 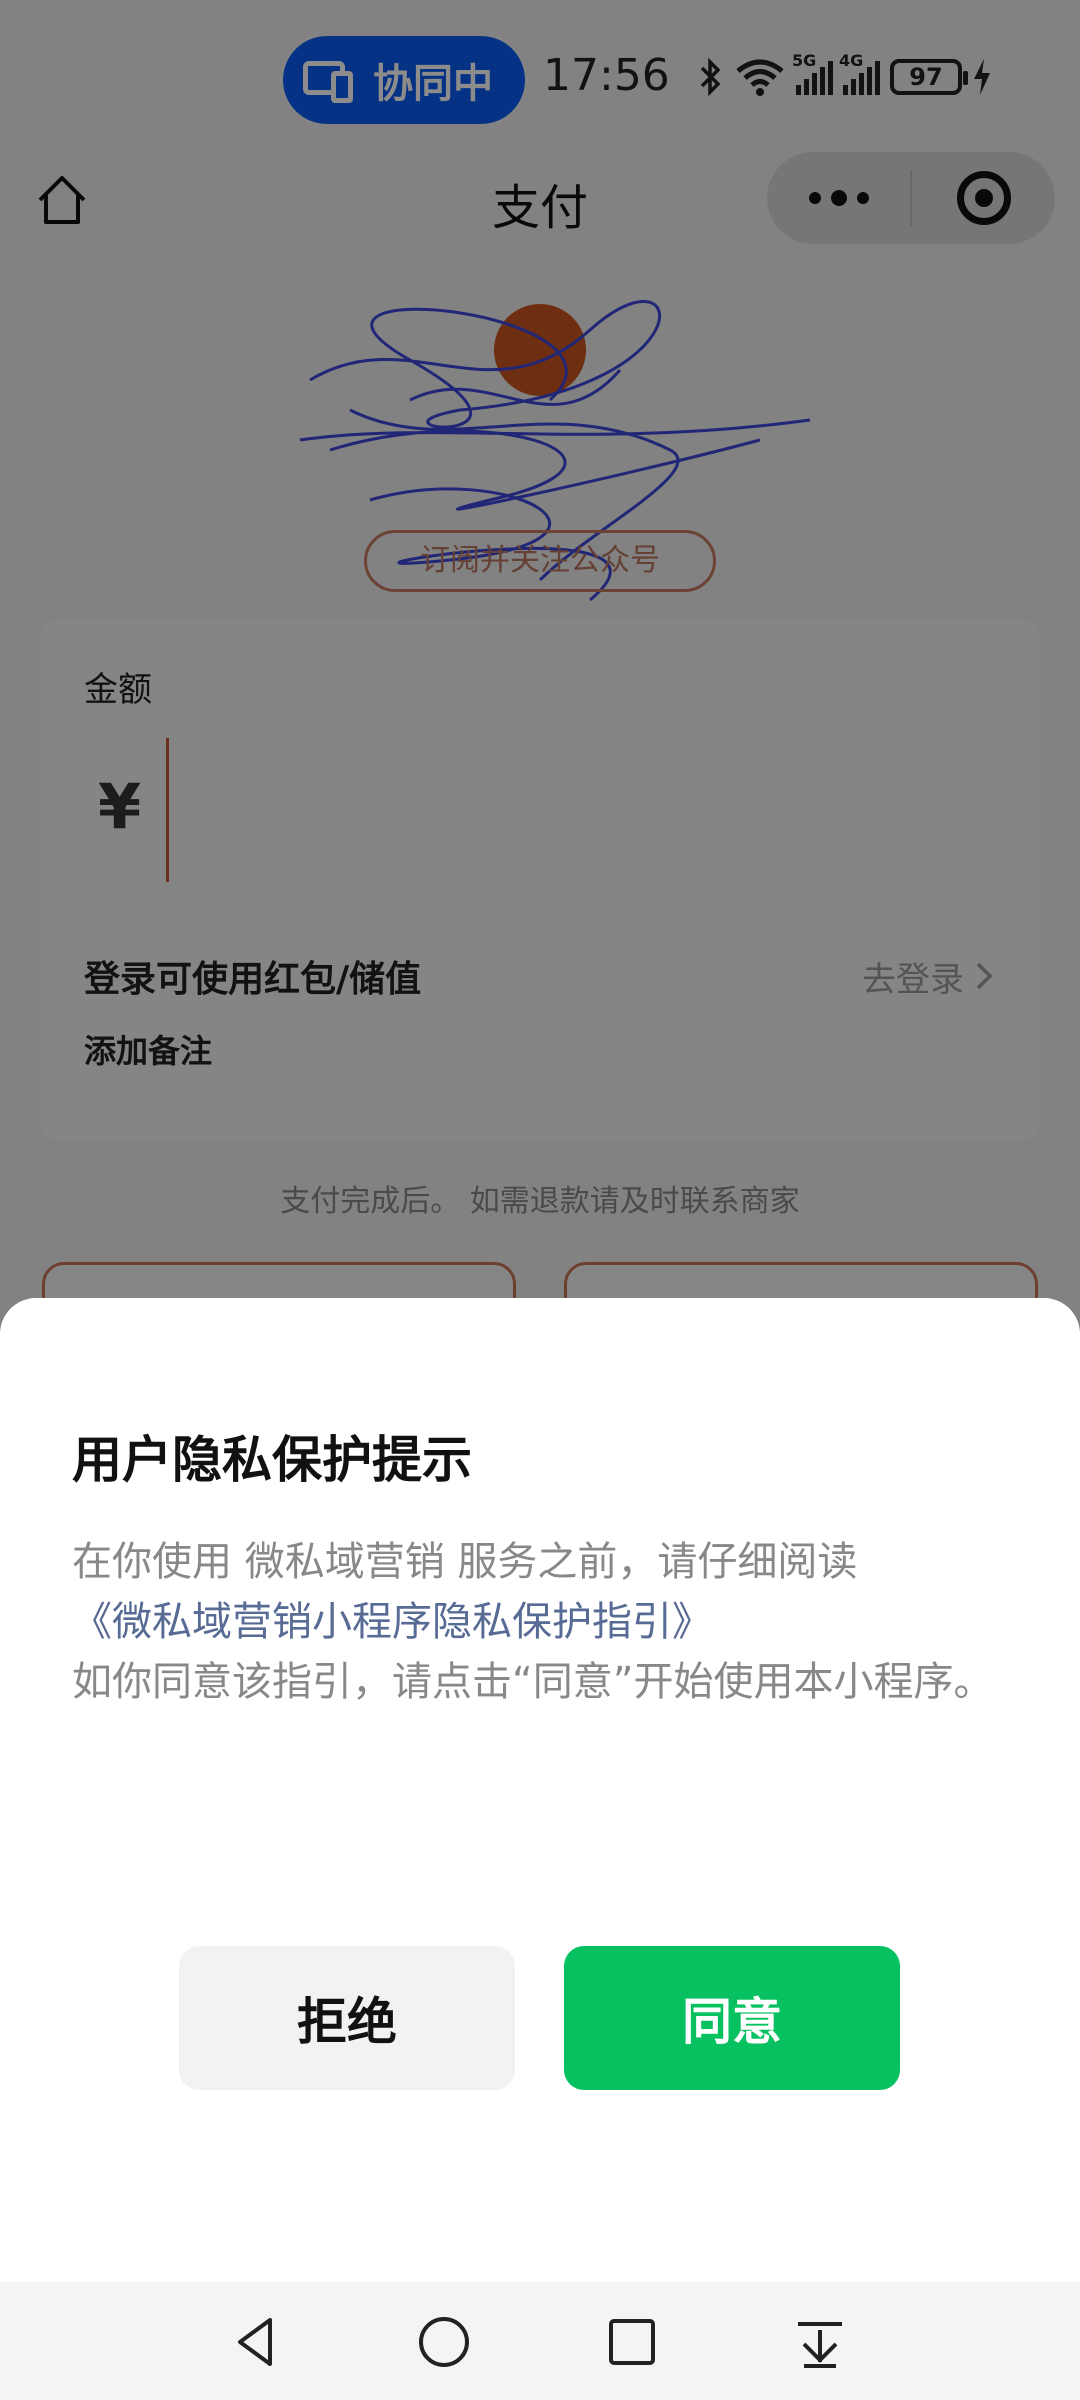 What do you see at coordinates (820, 2342) in the screenshot?
I see `notification-shade-icon` at bounding box center [820, 2342].